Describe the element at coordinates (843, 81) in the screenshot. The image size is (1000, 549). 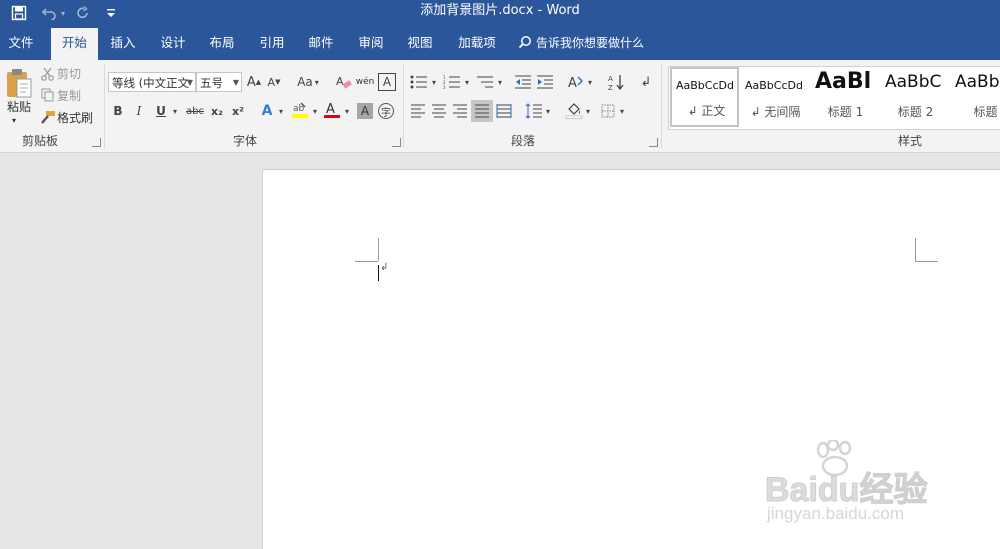
I see `style-preview: AaBl` at that location.